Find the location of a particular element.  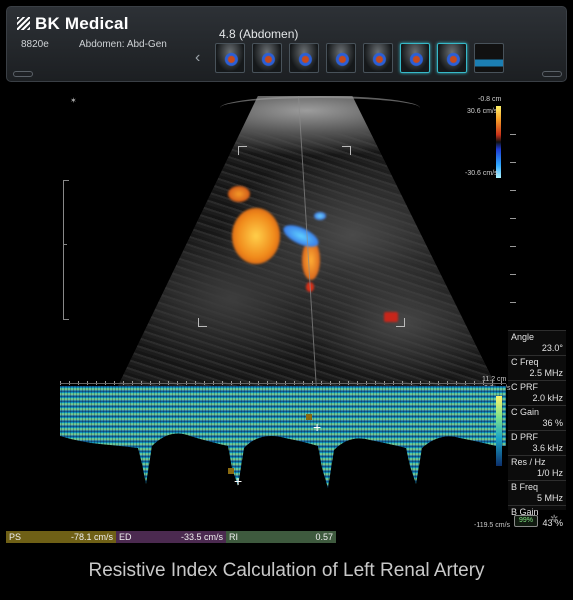

device-model: 8820e is located at coordinates (35, 44).